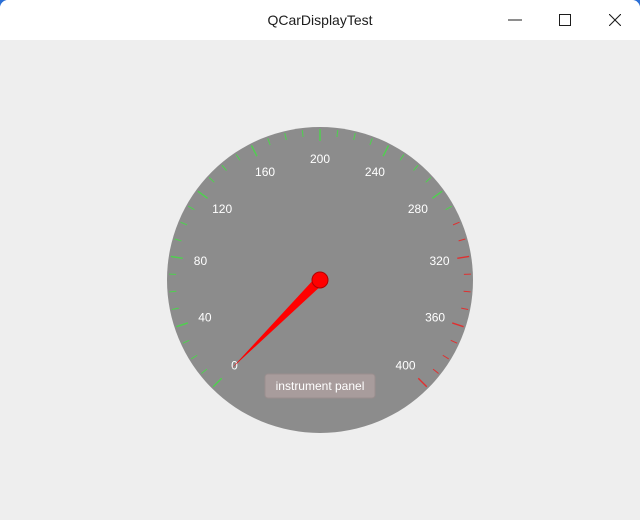 Image resolution: width=640 pixels, height=520 pixels. I want to click on minimize-icon, so click(515, 20).